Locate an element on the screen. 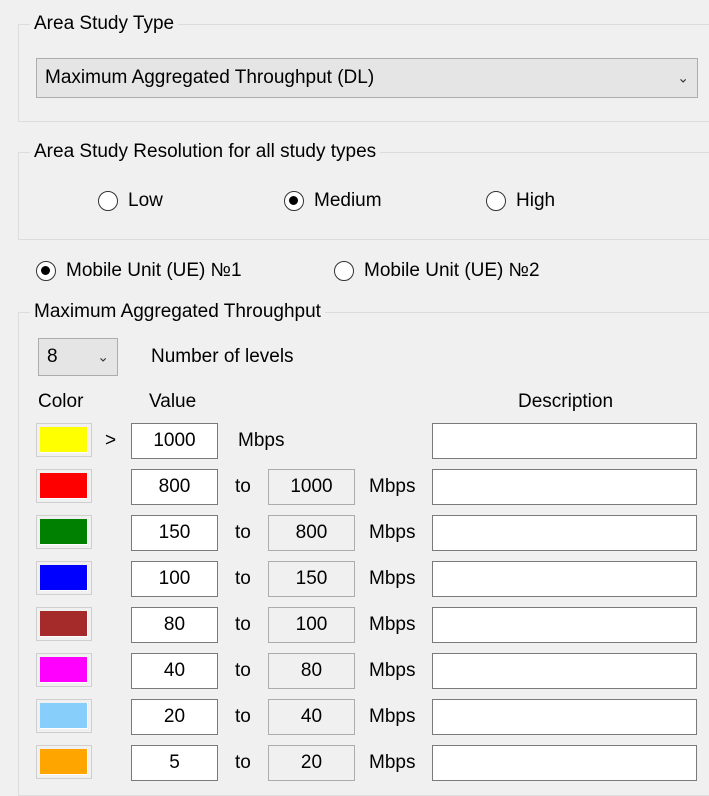 This screenshot has width=709, height=796. levels-count-label: Number of levels is located at coordinates (222, 356).